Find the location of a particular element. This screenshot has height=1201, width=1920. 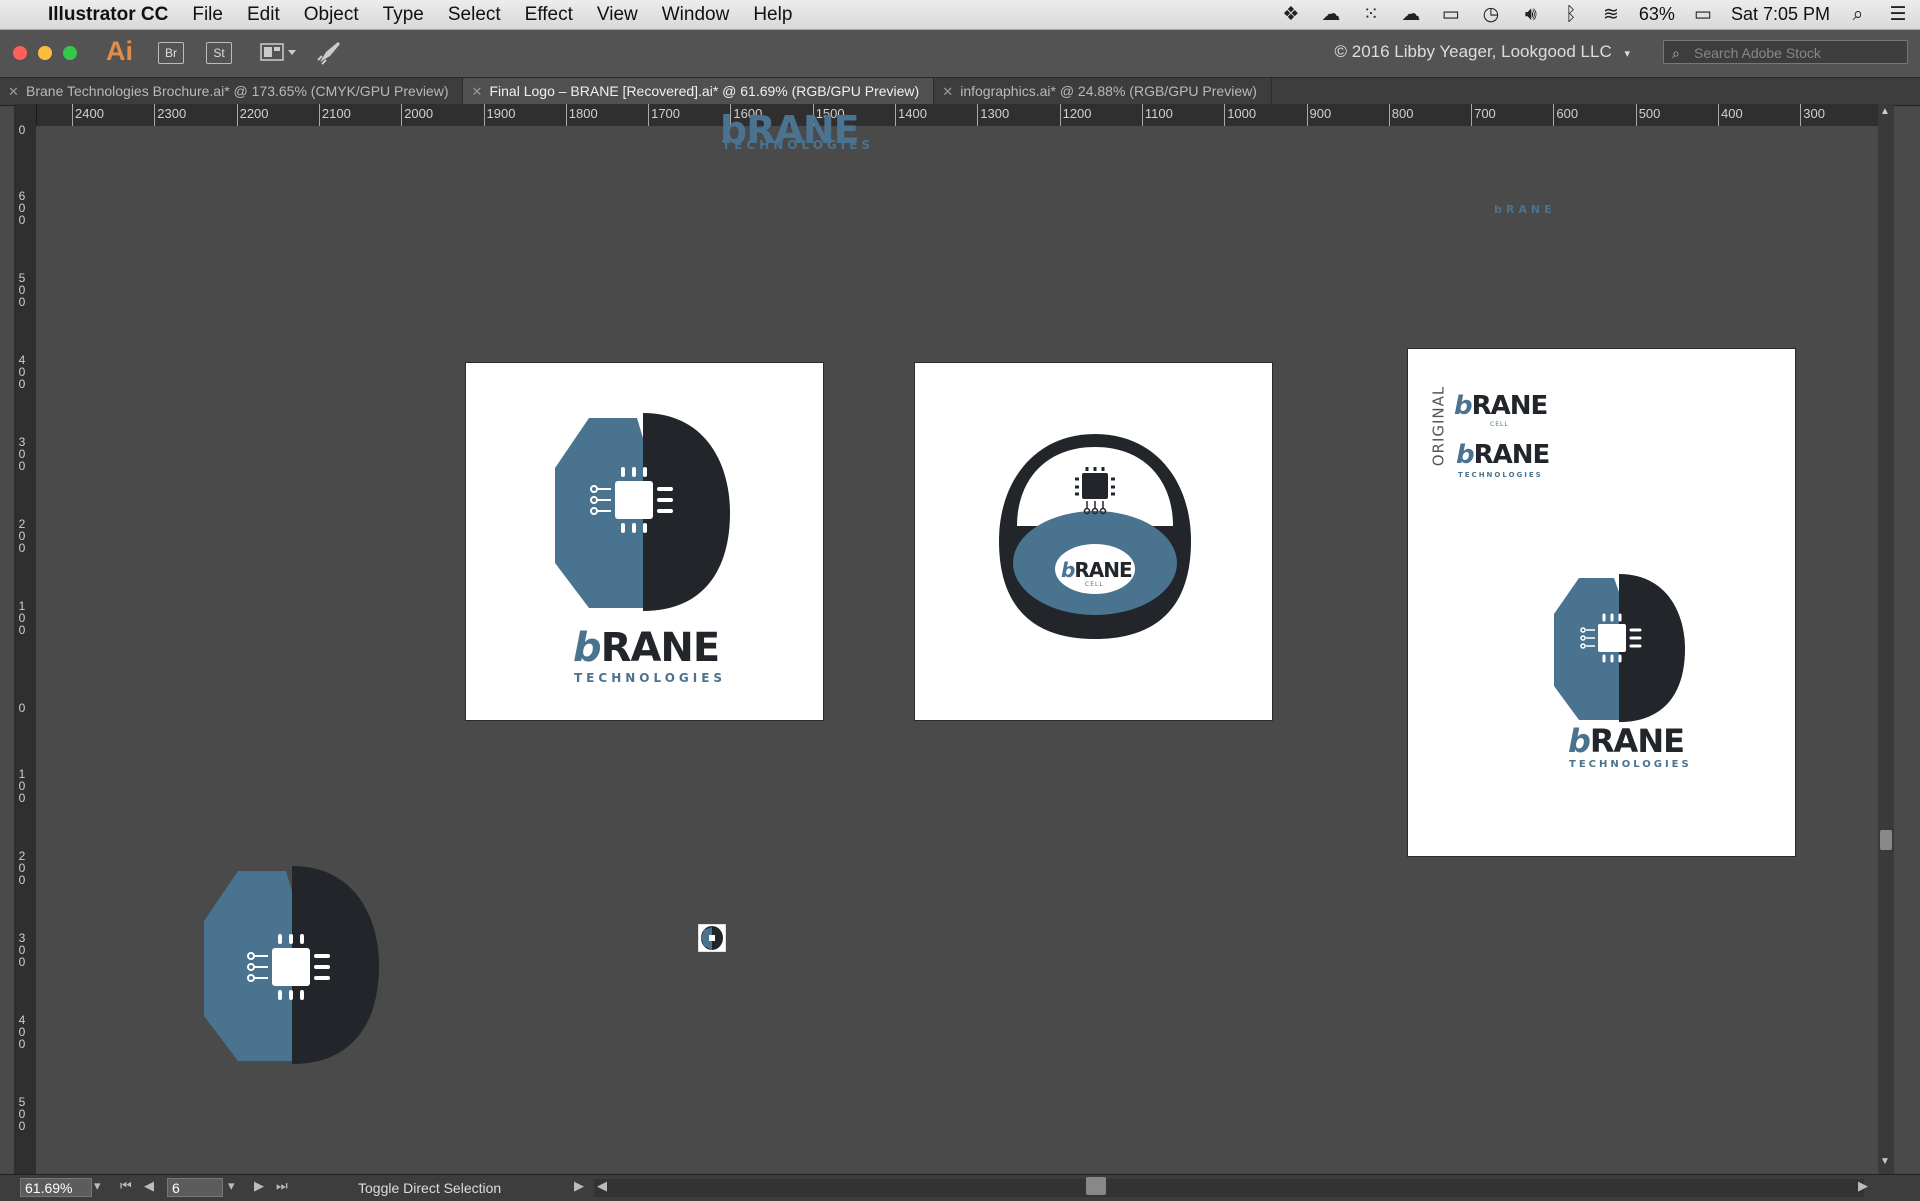

menu-view: View is located at coordinates (617, 15).